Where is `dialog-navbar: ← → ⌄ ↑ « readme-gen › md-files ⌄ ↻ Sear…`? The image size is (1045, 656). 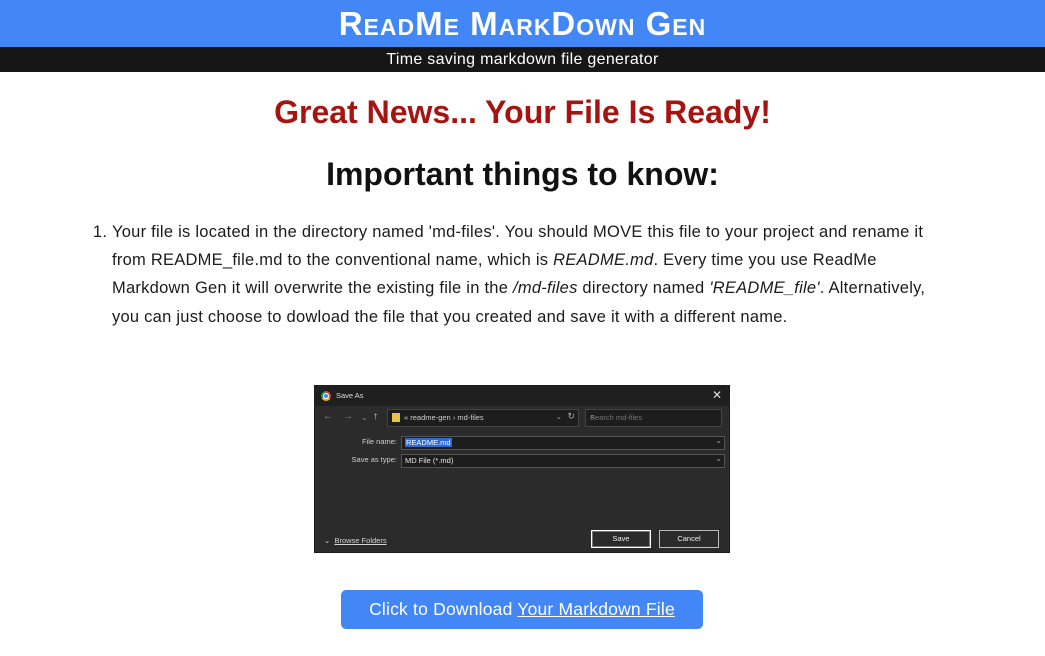
dialog-navbar: ← → ⌄ ↑ « readme-gen › md-files ⌄ ↻ Sear… is located at coordinates (522, 418).